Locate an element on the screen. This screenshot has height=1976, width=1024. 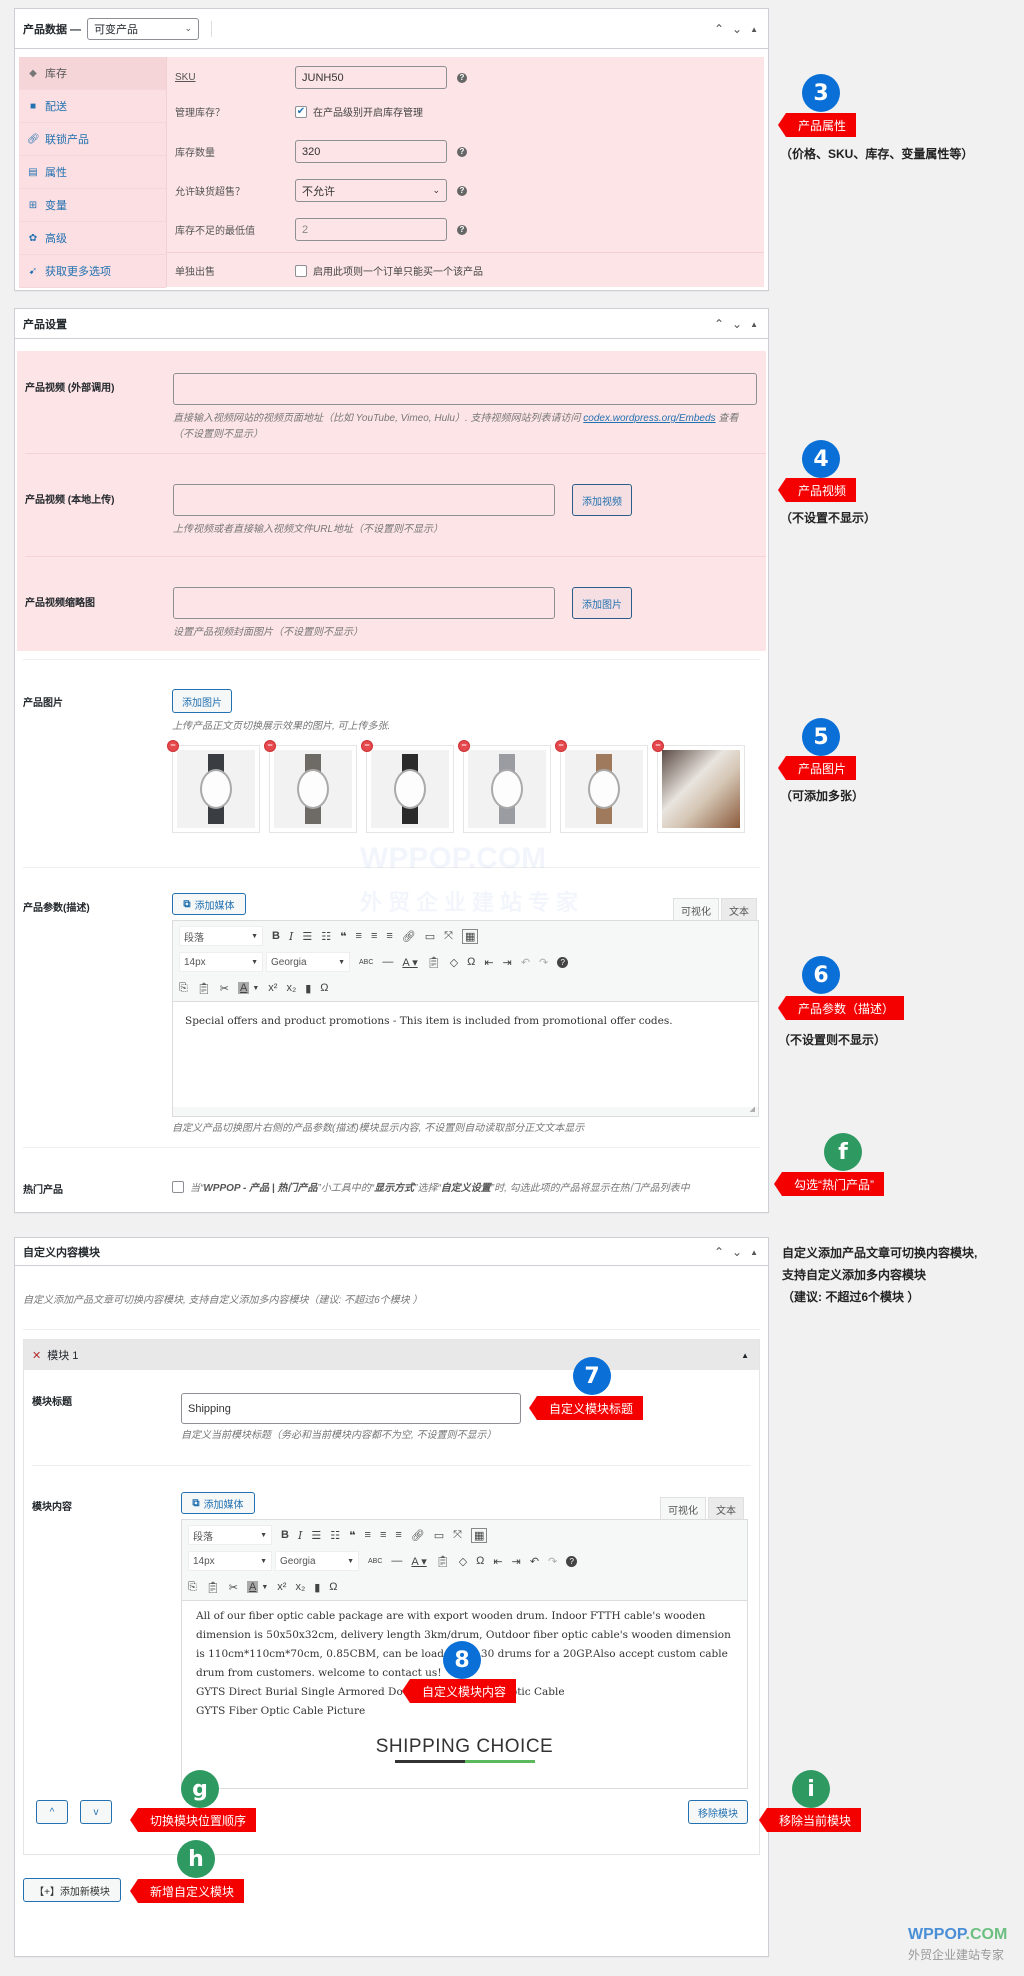
paste-word-icon: ▮ is located at coordinates (308, 988).